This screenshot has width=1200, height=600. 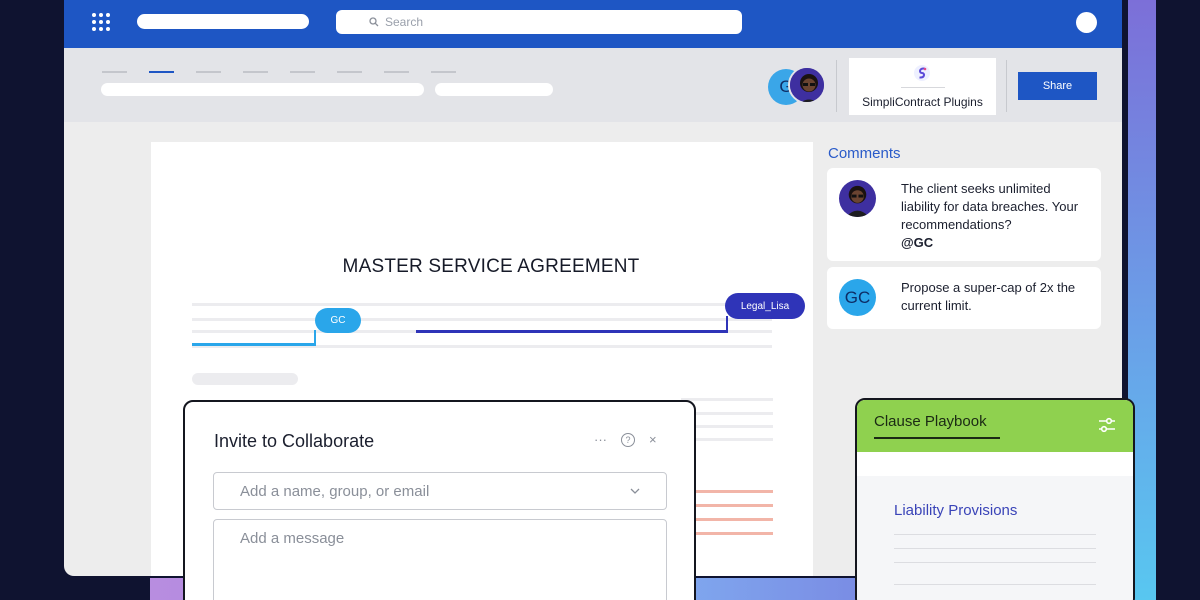 I want to click on filter-settings-icon, so click(x=1107, y=425).